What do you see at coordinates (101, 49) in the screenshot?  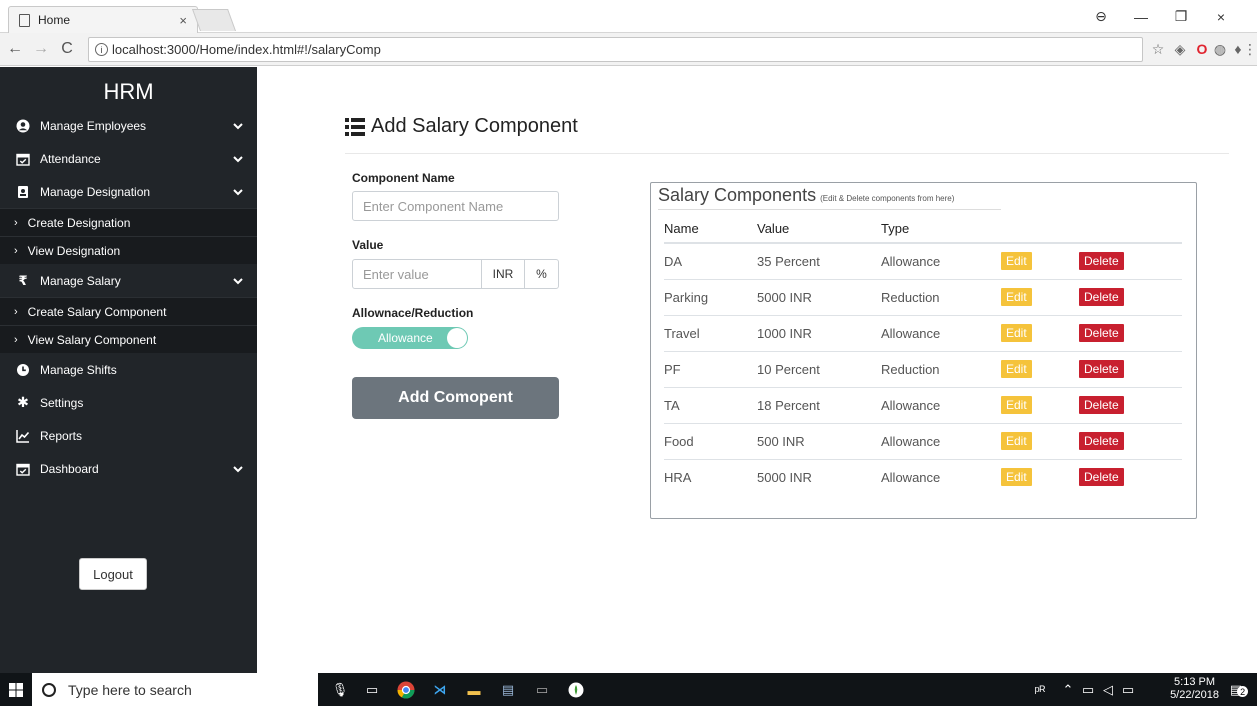 I see `info-icon: i` at bounding box center [101, 49].